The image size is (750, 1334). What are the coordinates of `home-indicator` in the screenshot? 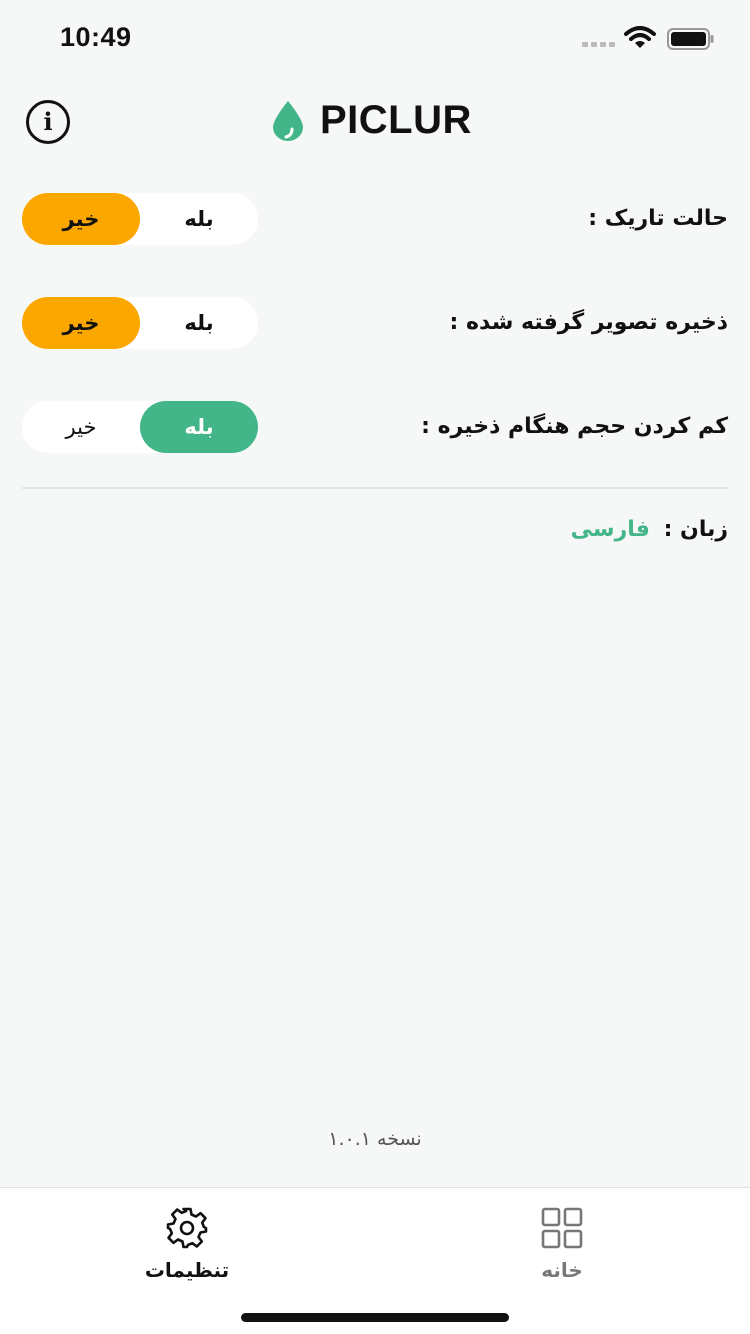 It's located at (375, 1317).